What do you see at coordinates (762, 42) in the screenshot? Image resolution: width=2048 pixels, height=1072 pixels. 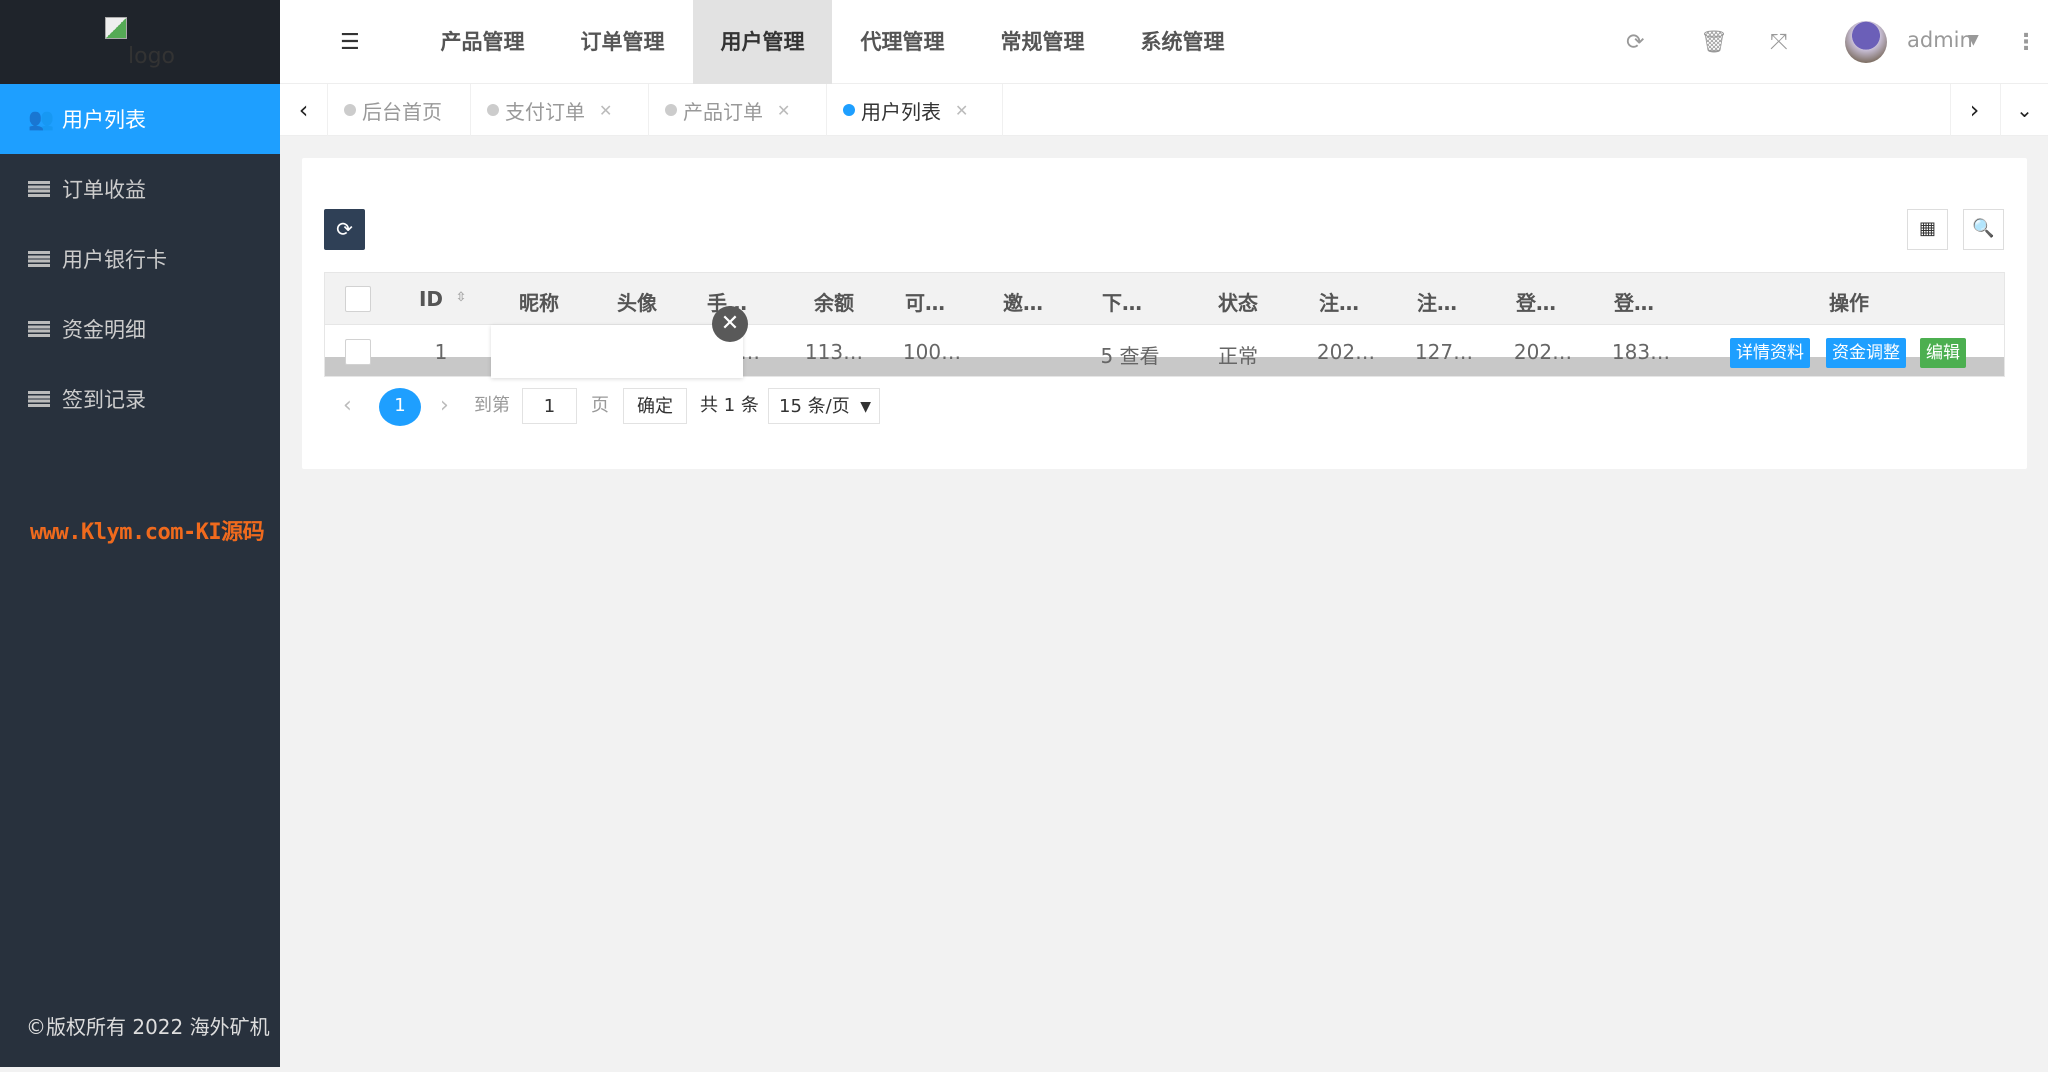 I see `nav-user-management: 用户管理` at bounding box center [762, 42].